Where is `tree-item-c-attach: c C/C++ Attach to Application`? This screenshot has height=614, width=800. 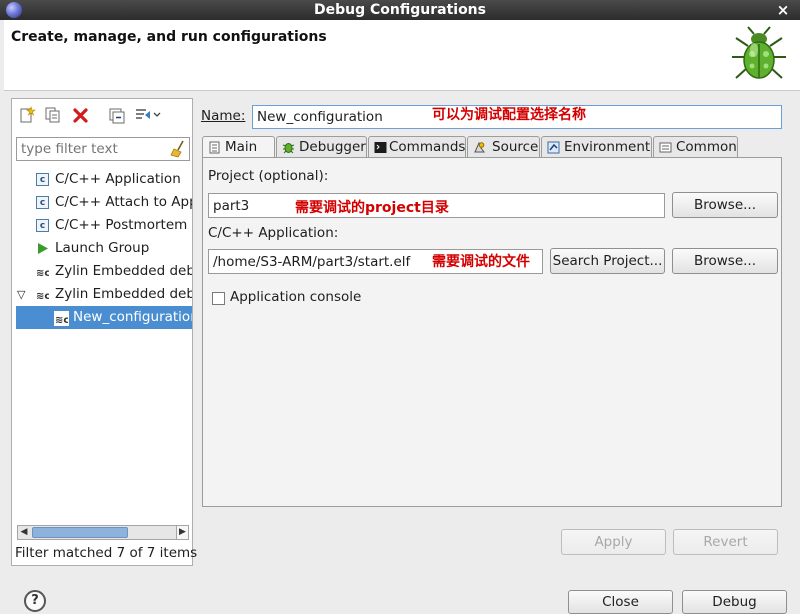
tree-item-c-attach: c C/C++ Attach to Application is located at coordinates (102, 202).